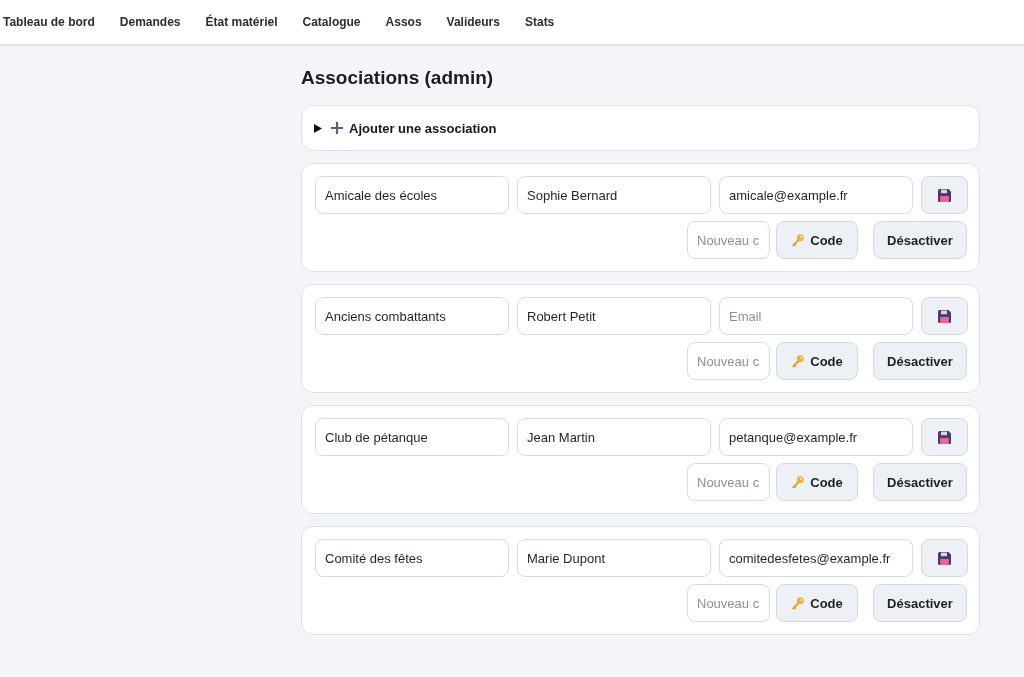 Image resolution: width=1024 pixels, height=677 pixels. What do you see at coordinates (241, 22) in the screenshot?
I see `nav-link: État matériel` at bounding box center [241, 22].